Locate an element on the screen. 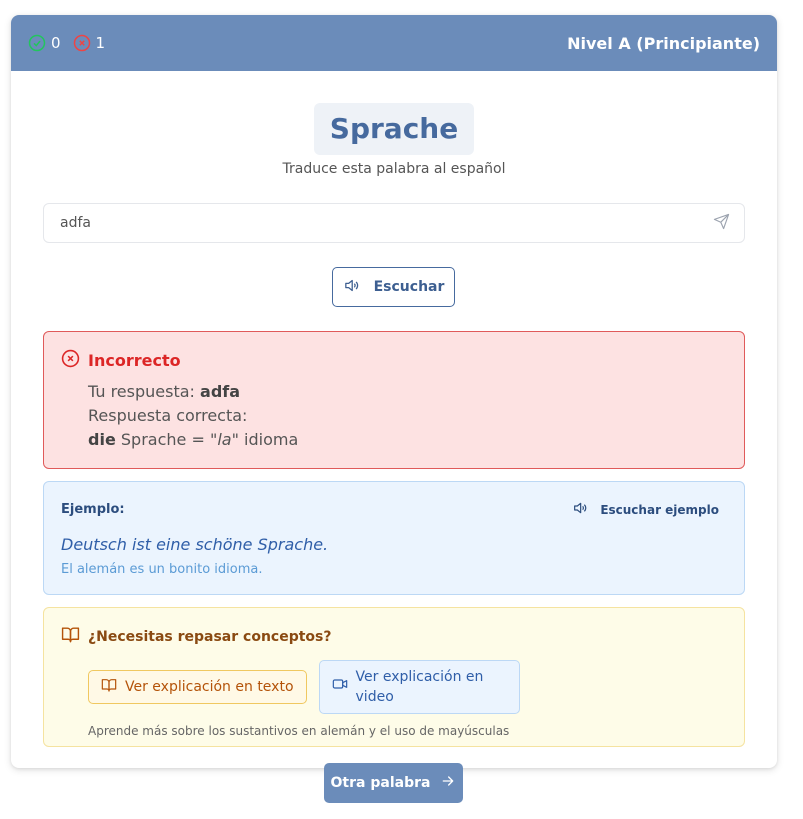 Image resolution: width=803 pixels, height=819 pixels. your-answer-line: Tu respuesta: adfa is located at coordinates (164, 391).